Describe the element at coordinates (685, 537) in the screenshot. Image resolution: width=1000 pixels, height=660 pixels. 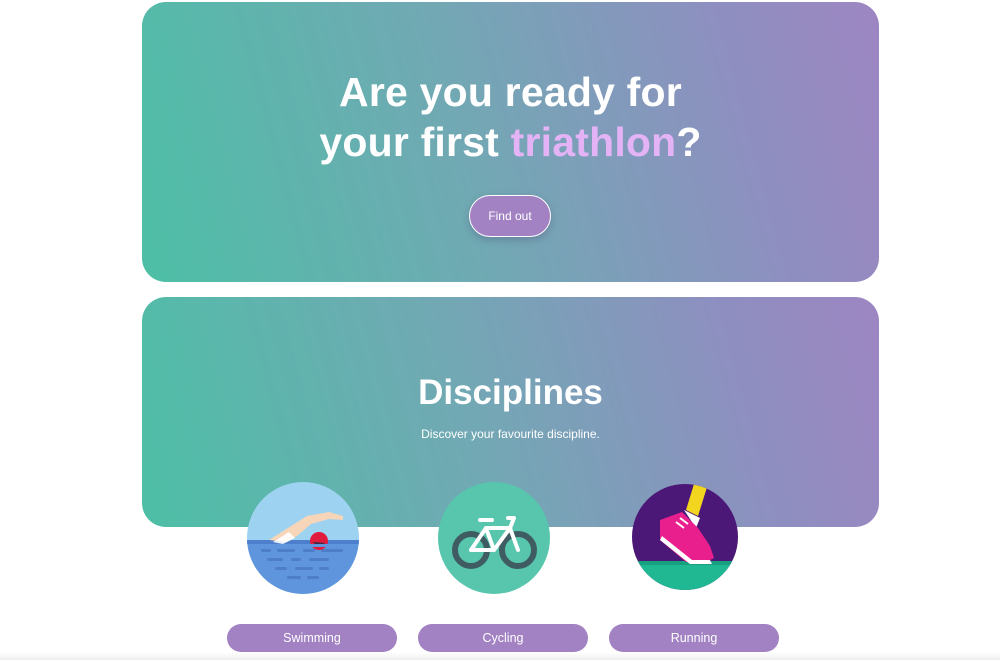
I see `running-shoe-icon` at that location.